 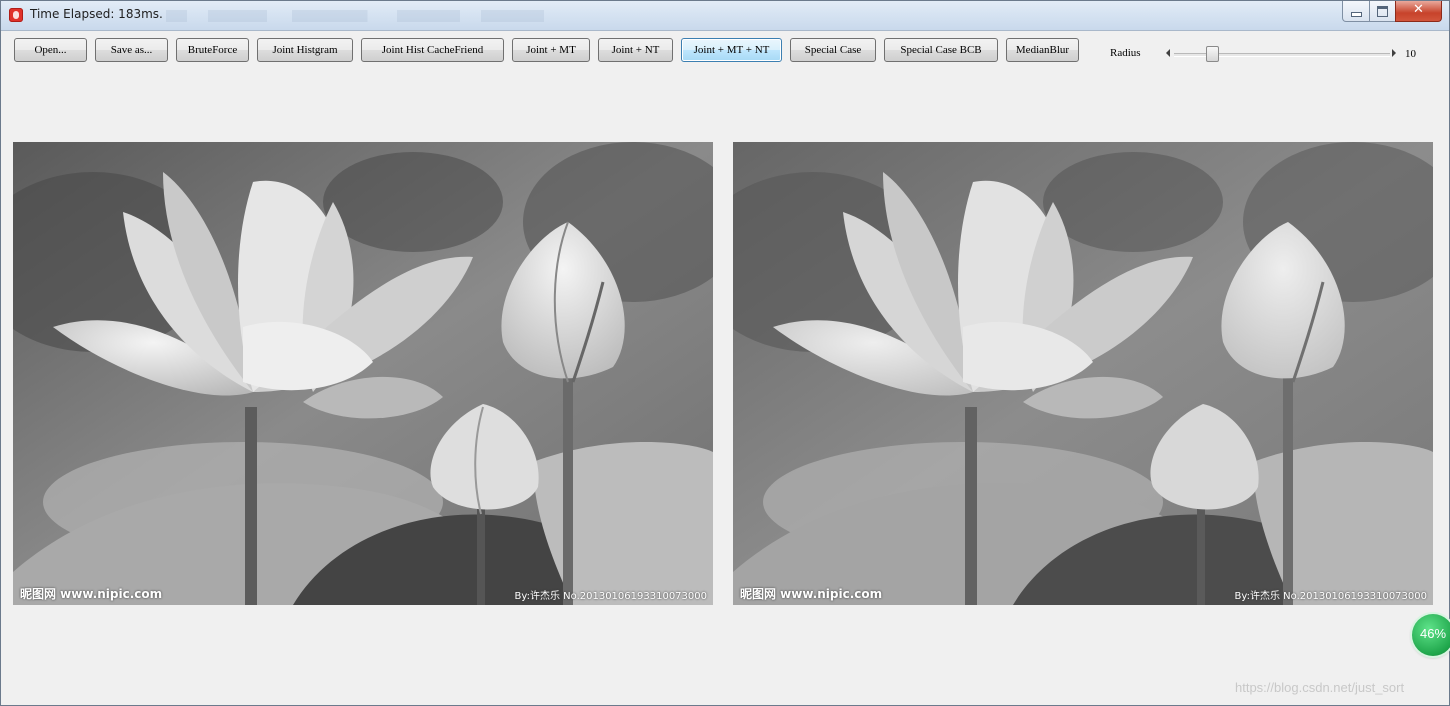 I want to click on median-blur-button: MedianBlur, so click(x=1042, y=50).